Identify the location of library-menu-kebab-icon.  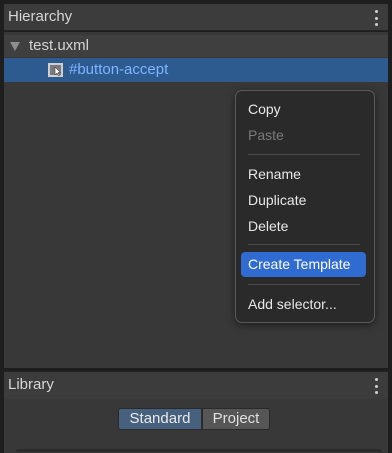
(376, 386).